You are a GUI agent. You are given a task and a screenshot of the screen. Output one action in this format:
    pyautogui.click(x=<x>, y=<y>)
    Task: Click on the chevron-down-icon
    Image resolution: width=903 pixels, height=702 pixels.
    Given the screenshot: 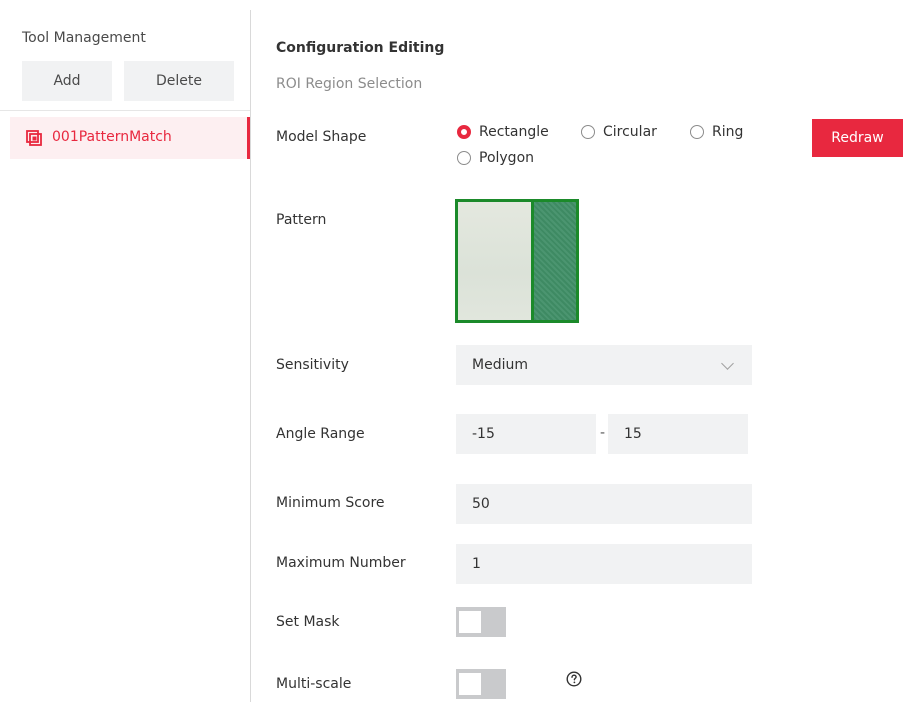 What is the action you would take?
    pyautogui.click(x=727, y=363)
    